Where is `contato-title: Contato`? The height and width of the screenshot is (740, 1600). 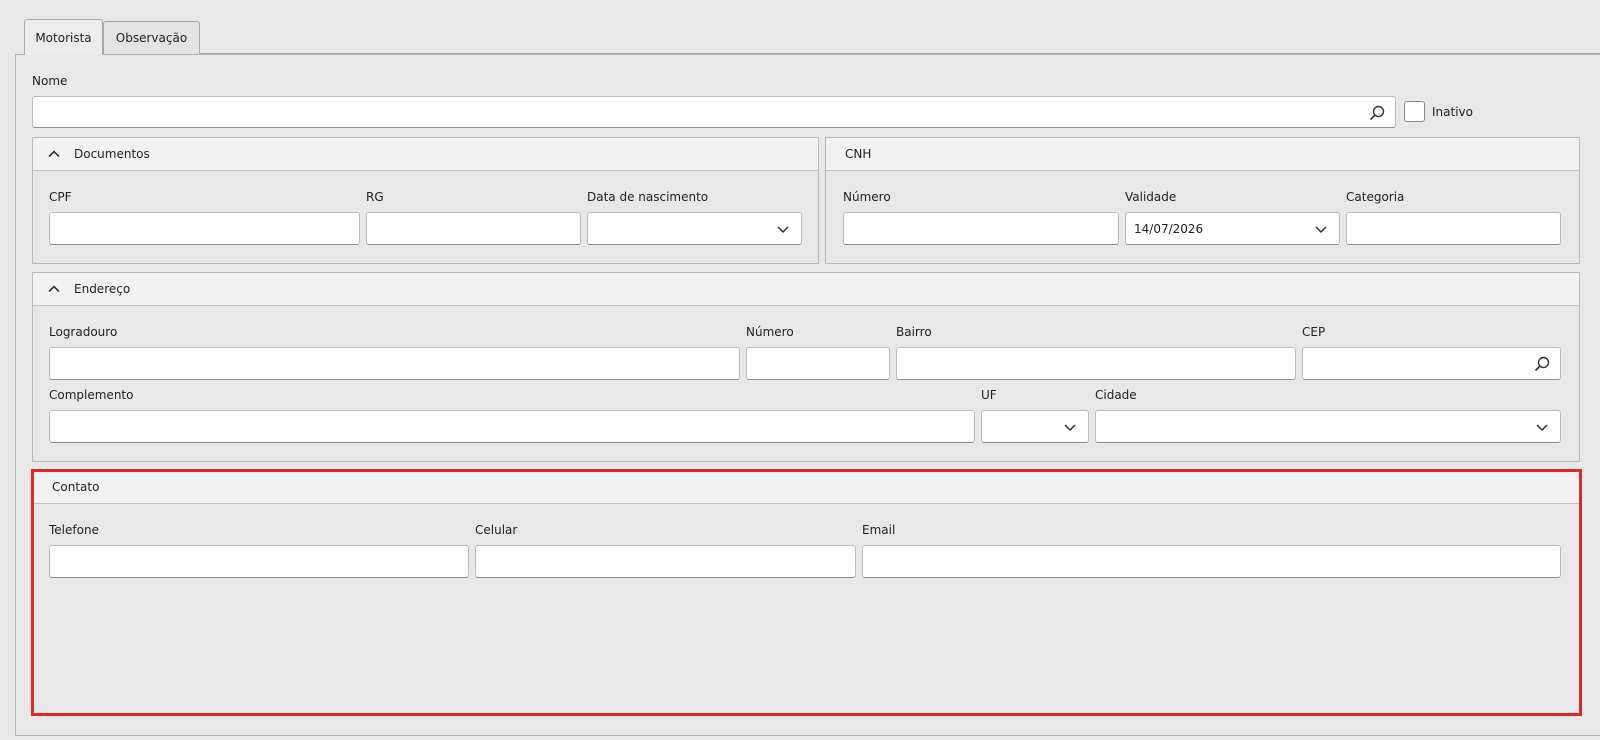
contato-title: Contato is located at coordinates (76, 487).